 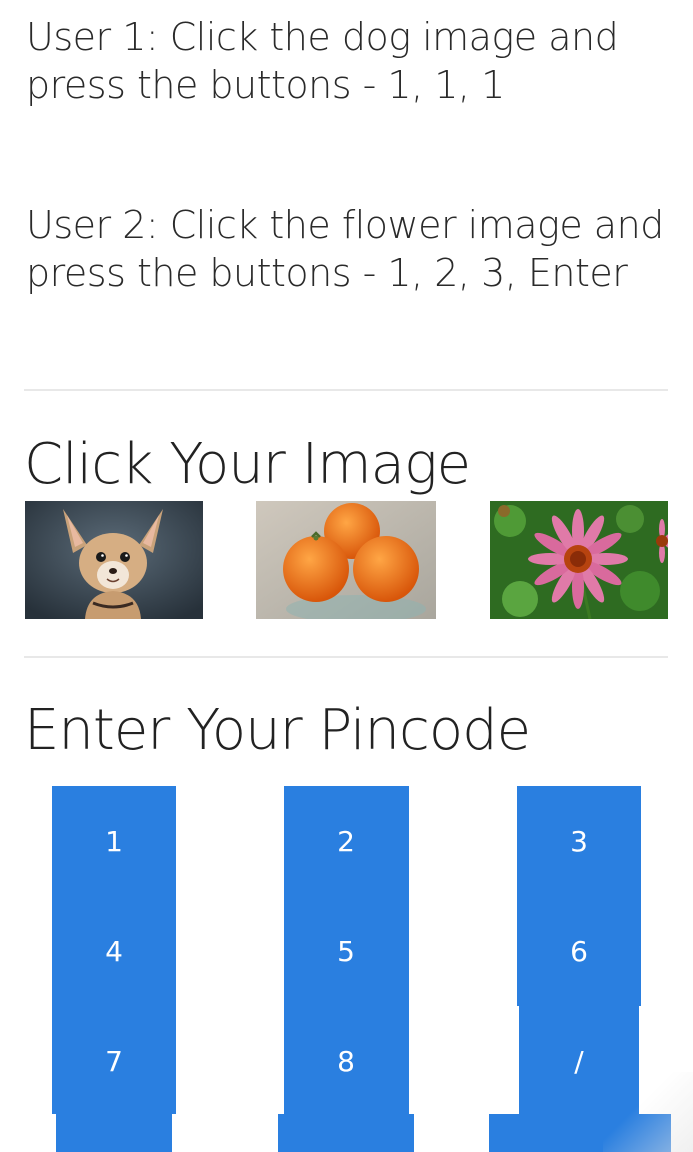 I want to click on corner-shadow, so click(x=648, y=1112).